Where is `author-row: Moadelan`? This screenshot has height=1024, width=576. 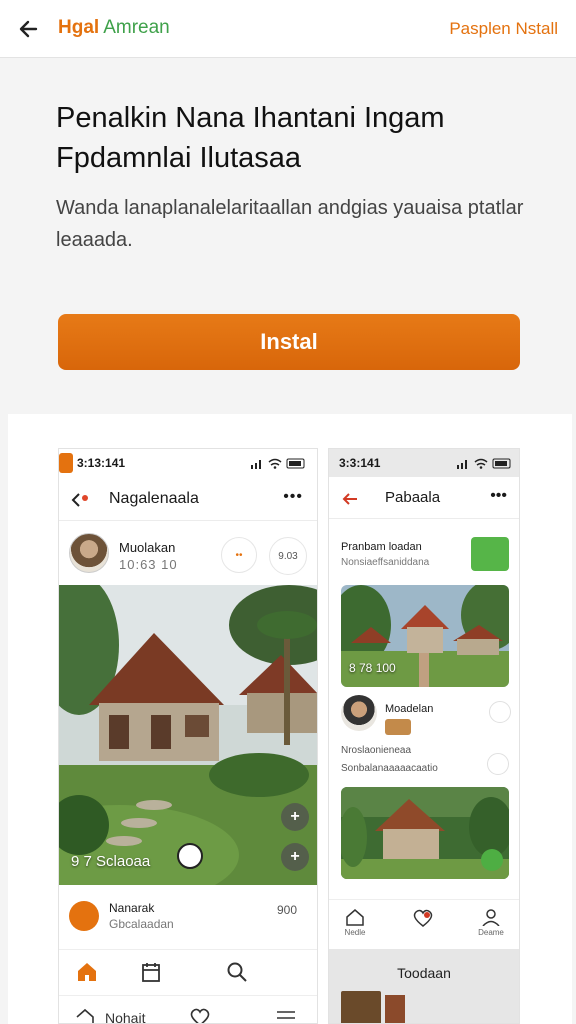 author-row: Moadelan is located at coordinates (426, 715).